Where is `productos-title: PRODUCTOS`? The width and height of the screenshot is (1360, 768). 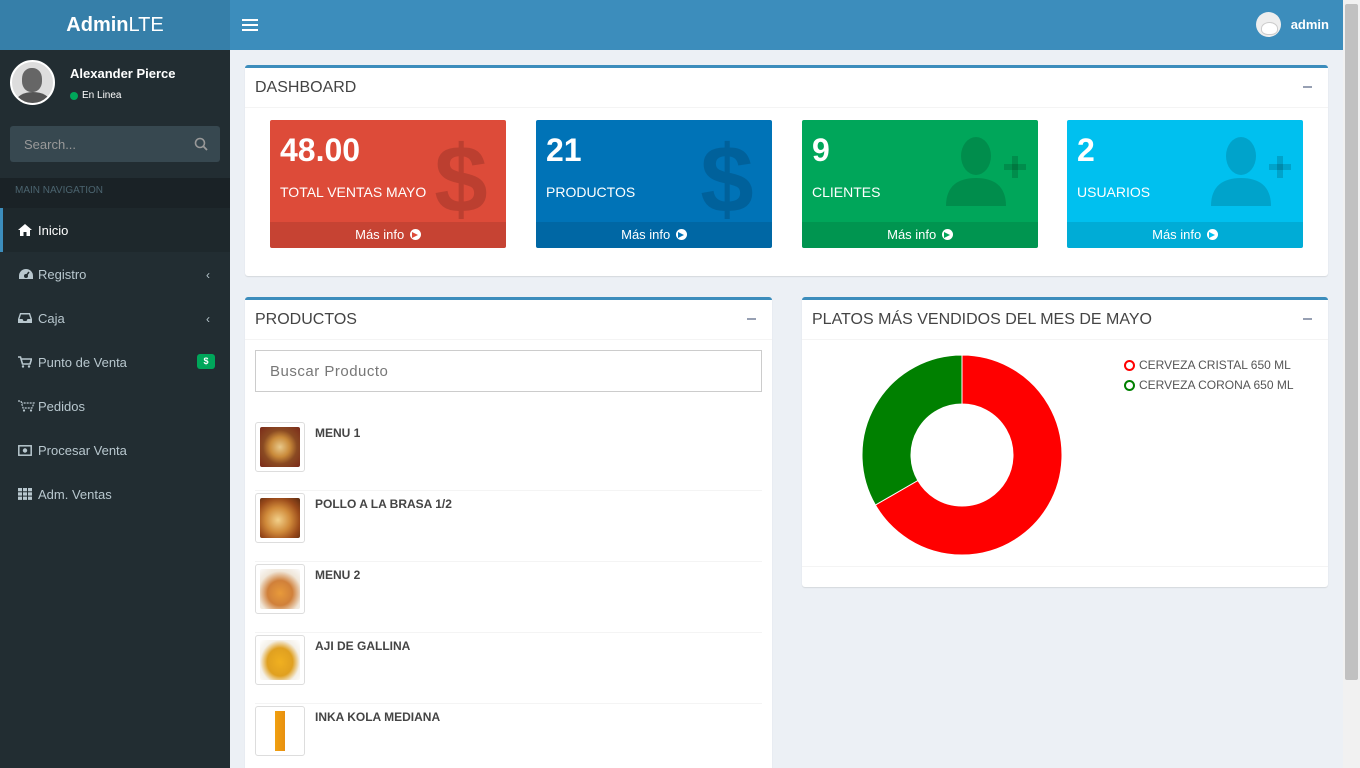 productos-title: PRODUCTOS is located at coordinates (306, 319).